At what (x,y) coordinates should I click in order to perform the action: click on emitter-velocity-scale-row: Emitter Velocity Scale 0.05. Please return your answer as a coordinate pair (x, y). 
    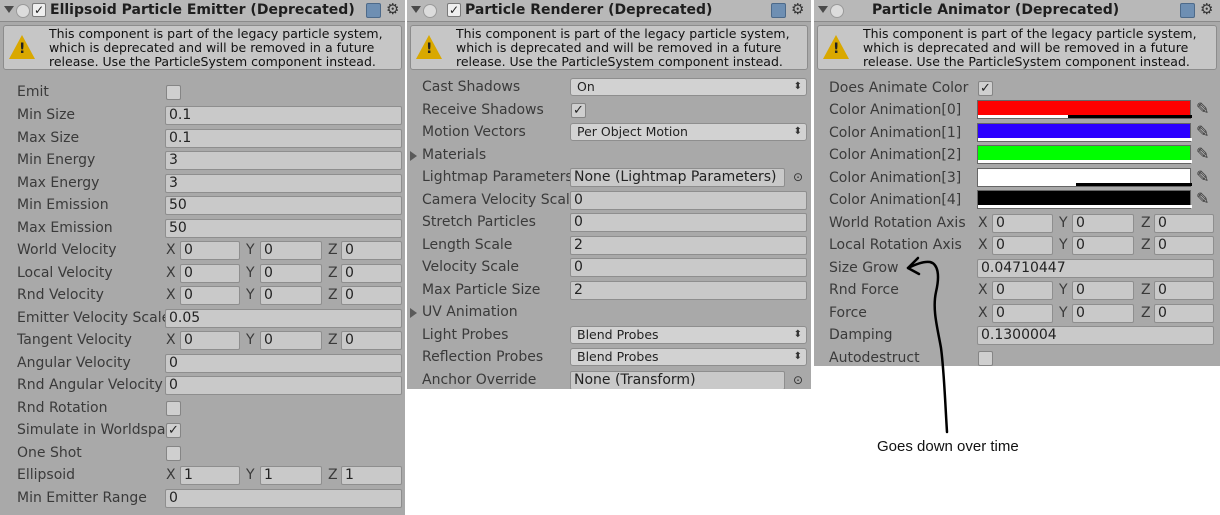
    Looking at the image, I should click on (202, 318).